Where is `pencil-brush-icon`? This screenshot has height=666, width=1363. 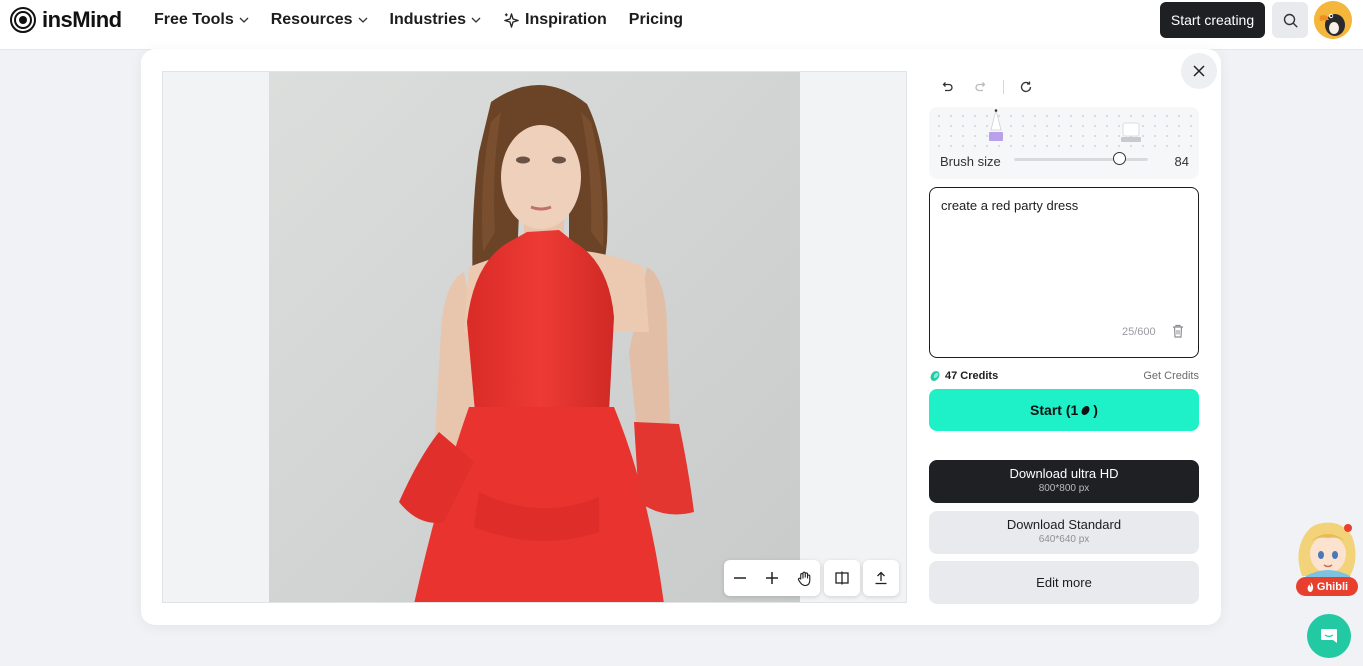 pencil-brush-icon is located at coordinates (996, 125).